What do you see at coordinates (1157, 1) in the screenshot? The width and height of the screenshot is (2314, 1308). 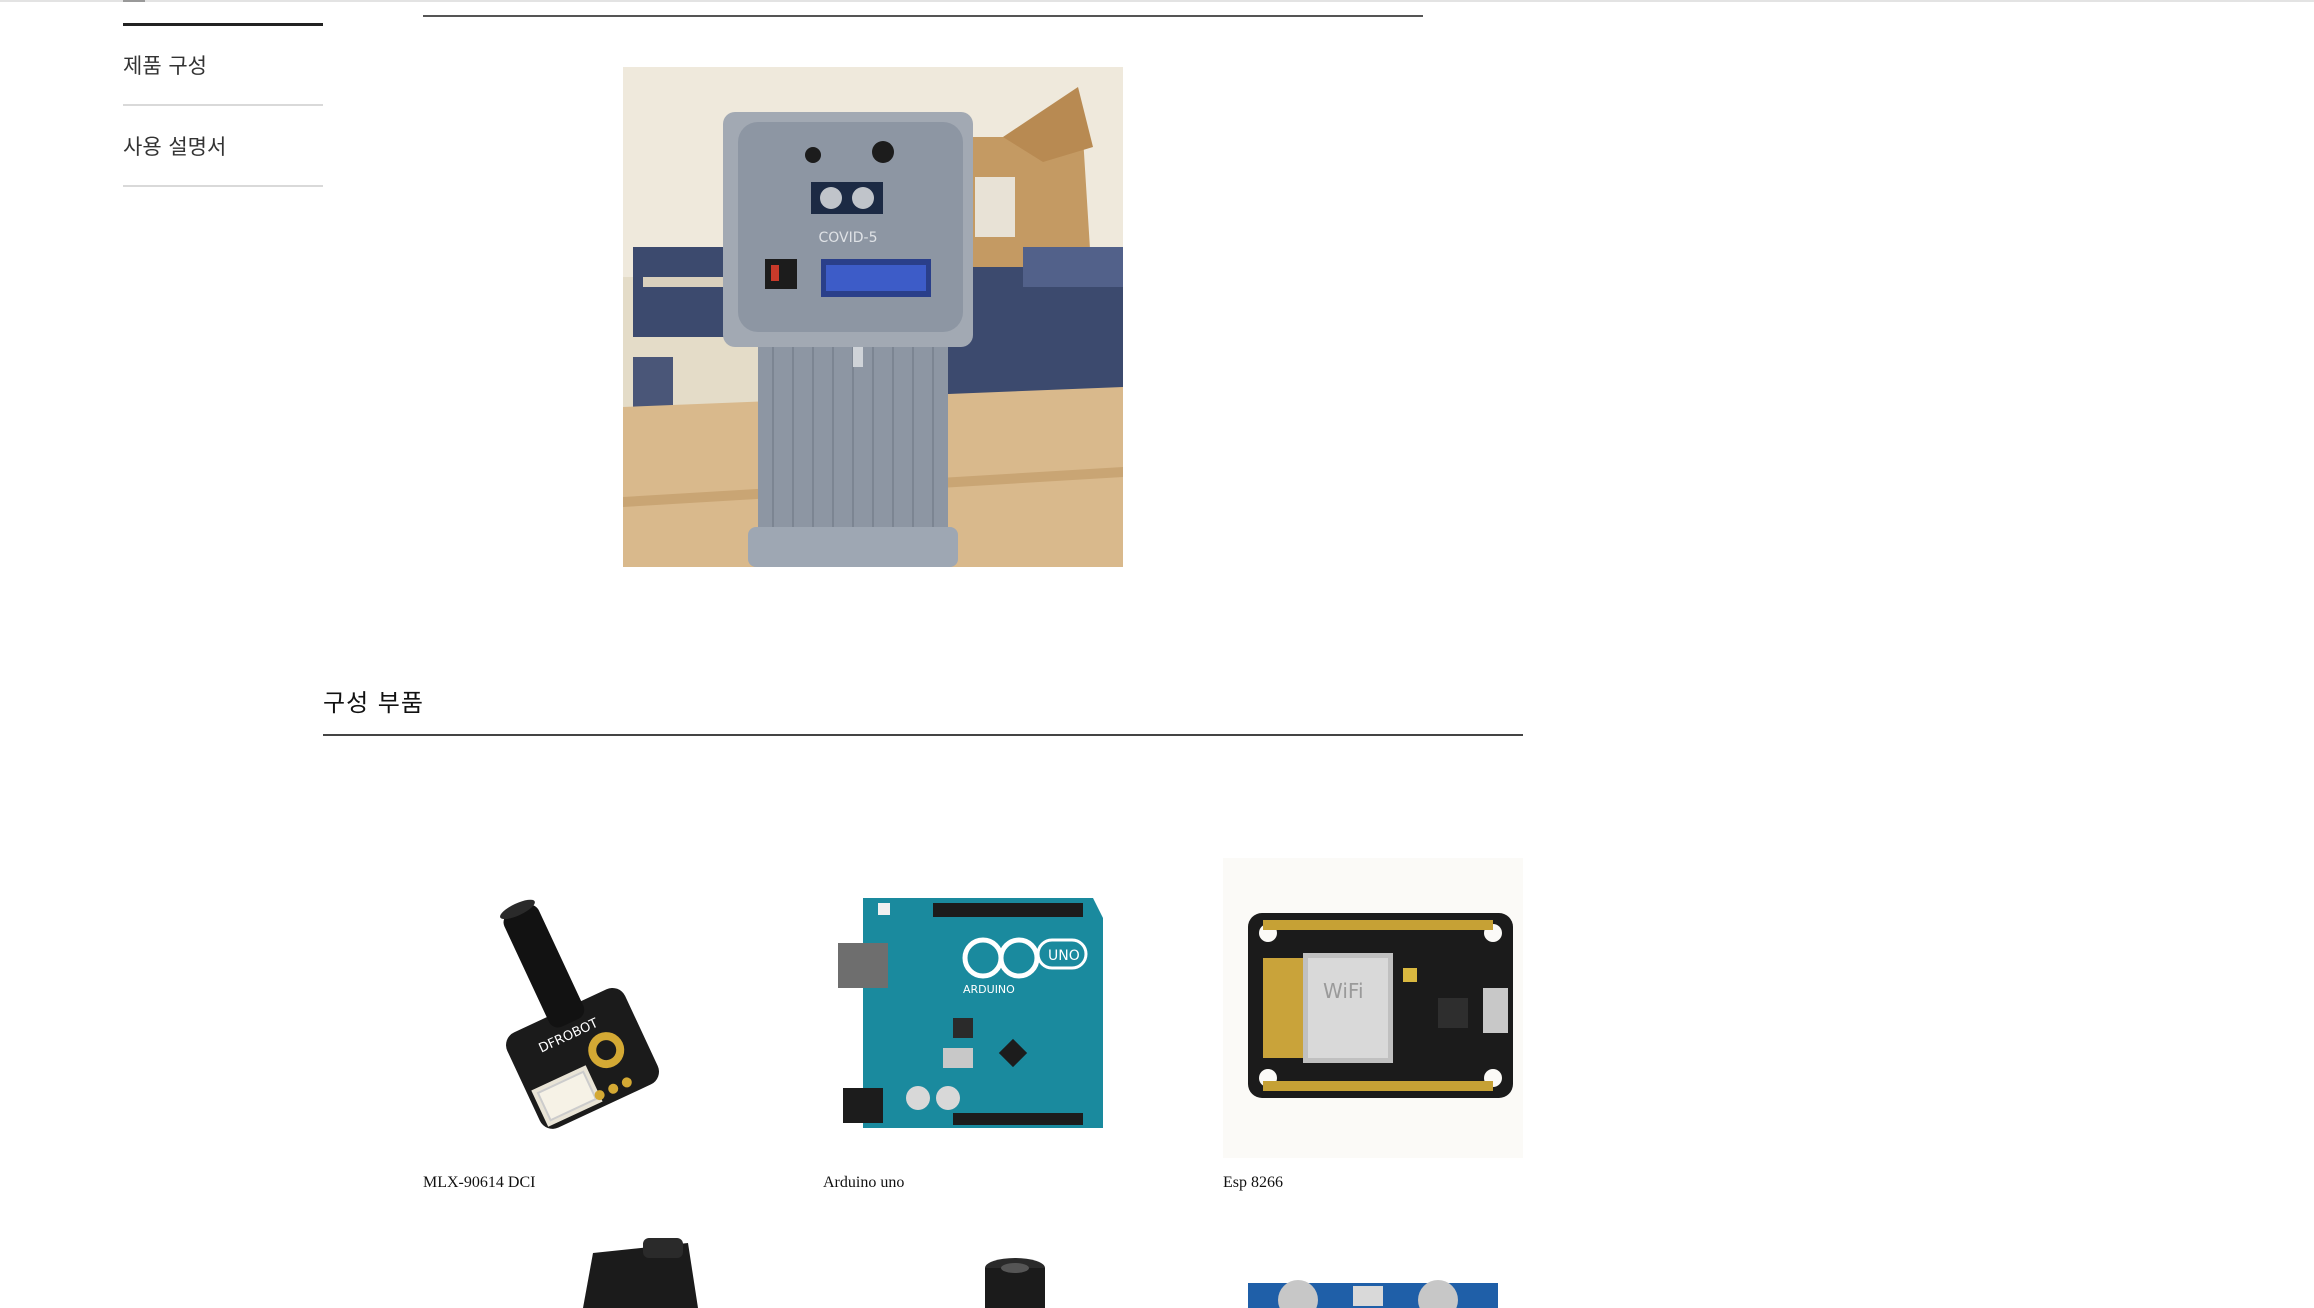 I see `viewport-top-edge` at bounding box center [1157, 1].